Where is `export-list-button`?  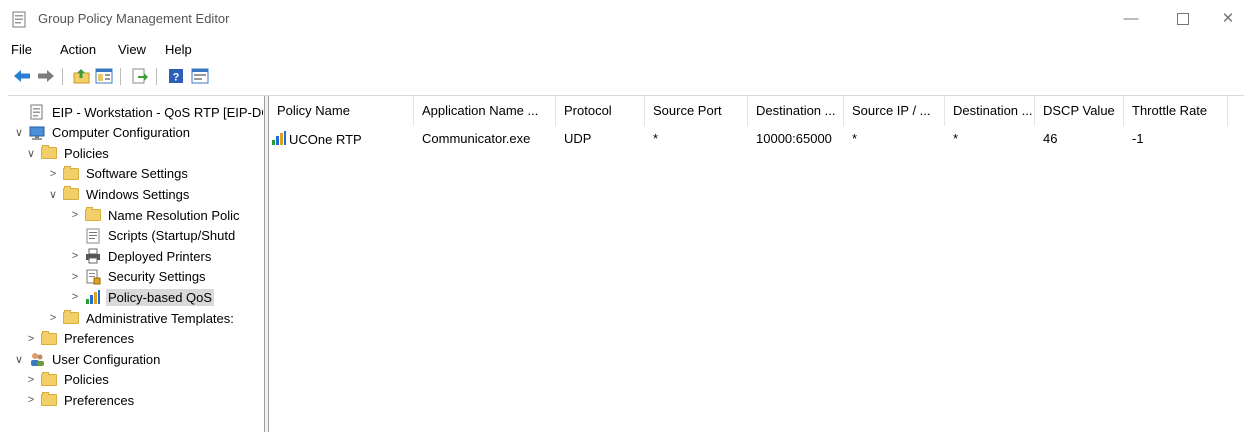
export-list-button is located at coordinates (140, 76).